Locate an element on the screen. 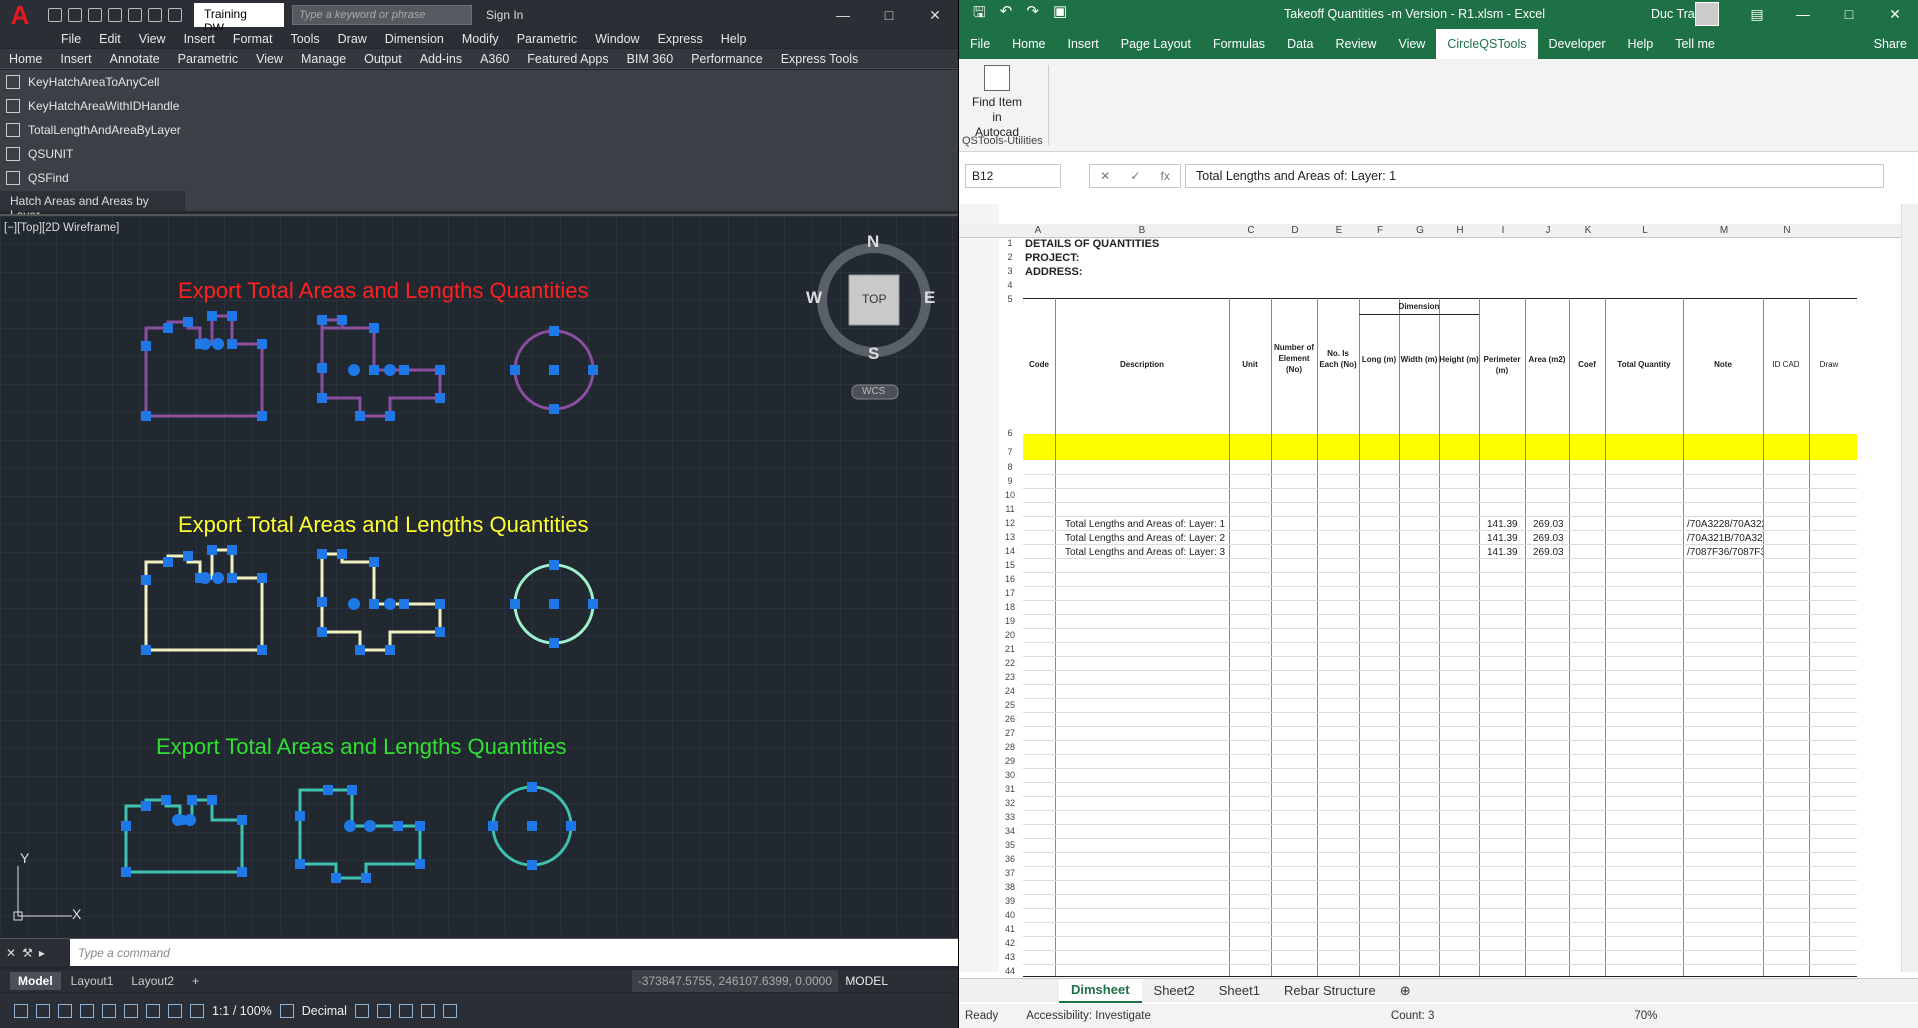 The image size is (1918, 1028). sheet-tab-rebar-structure: Rebar Structure is located at coordinates (1330, 990).